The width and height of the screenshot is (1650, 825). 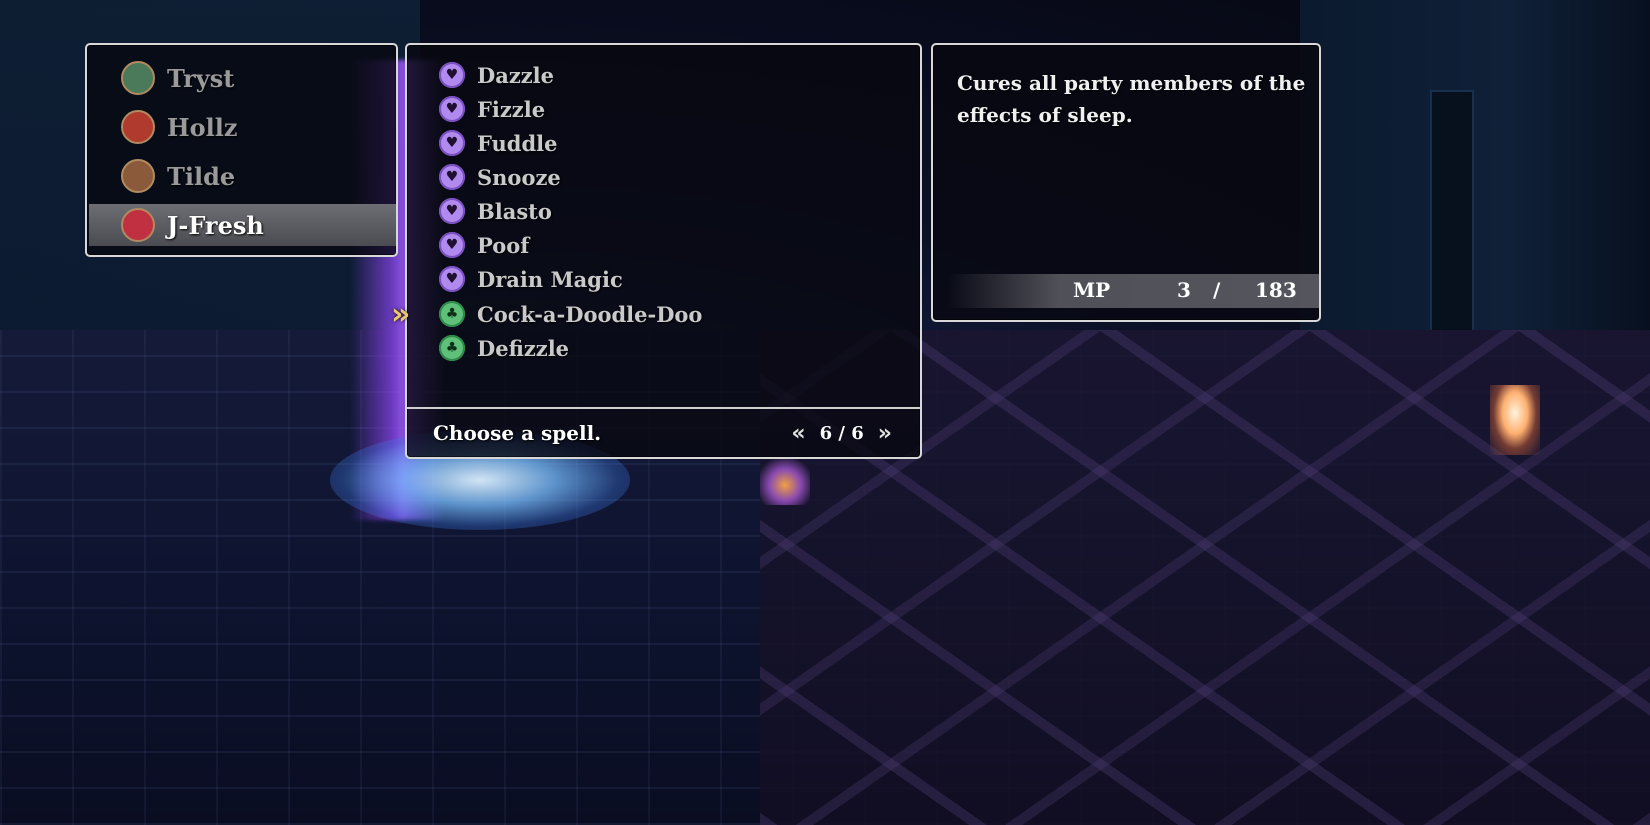 I want to click on spell-poof: ♥ Poof, so click(x=484, y=245).